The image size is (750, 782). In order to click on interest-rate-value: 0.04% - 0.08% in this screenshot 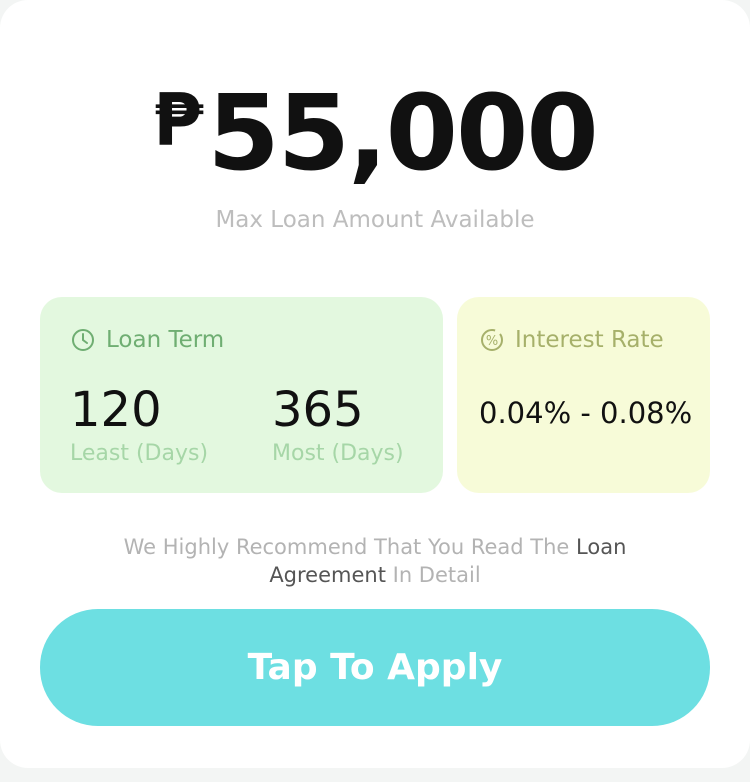, I will do `click(586, 413)`.